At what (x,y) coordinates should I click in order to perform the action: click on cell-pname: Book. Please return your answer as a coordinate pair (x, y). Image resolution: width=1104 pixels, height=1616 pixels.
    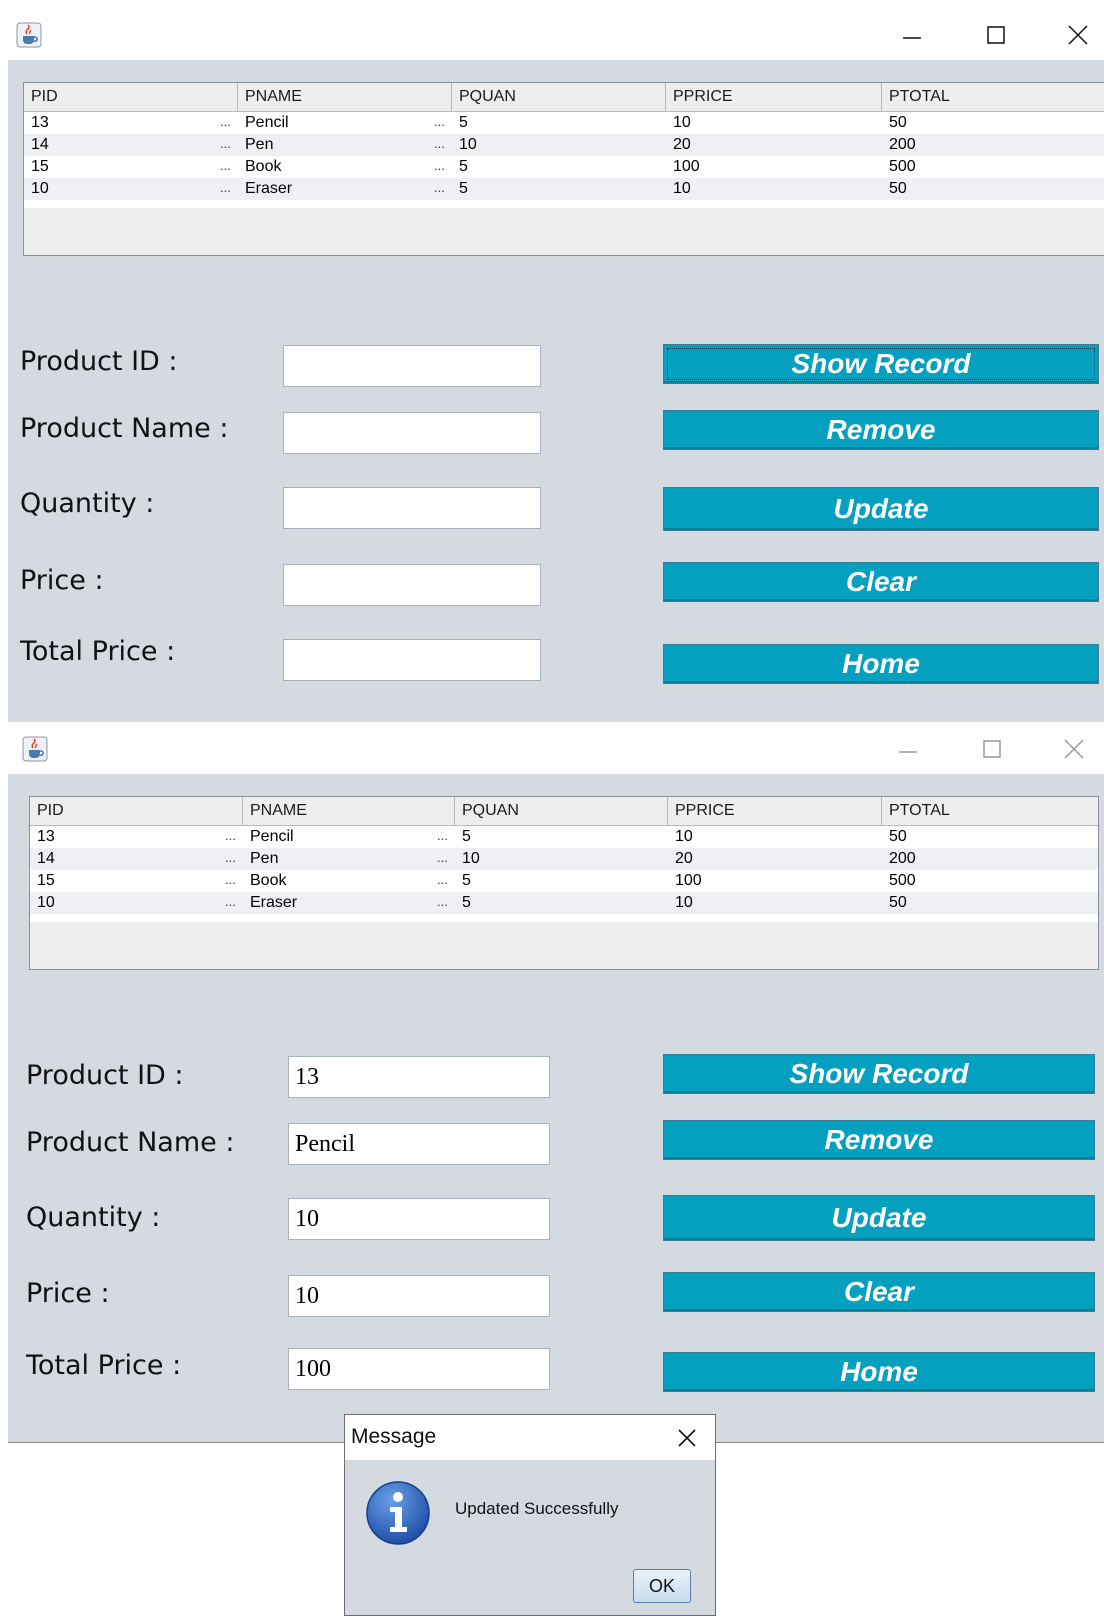
    Looking at the image, I should click on (263, 166).